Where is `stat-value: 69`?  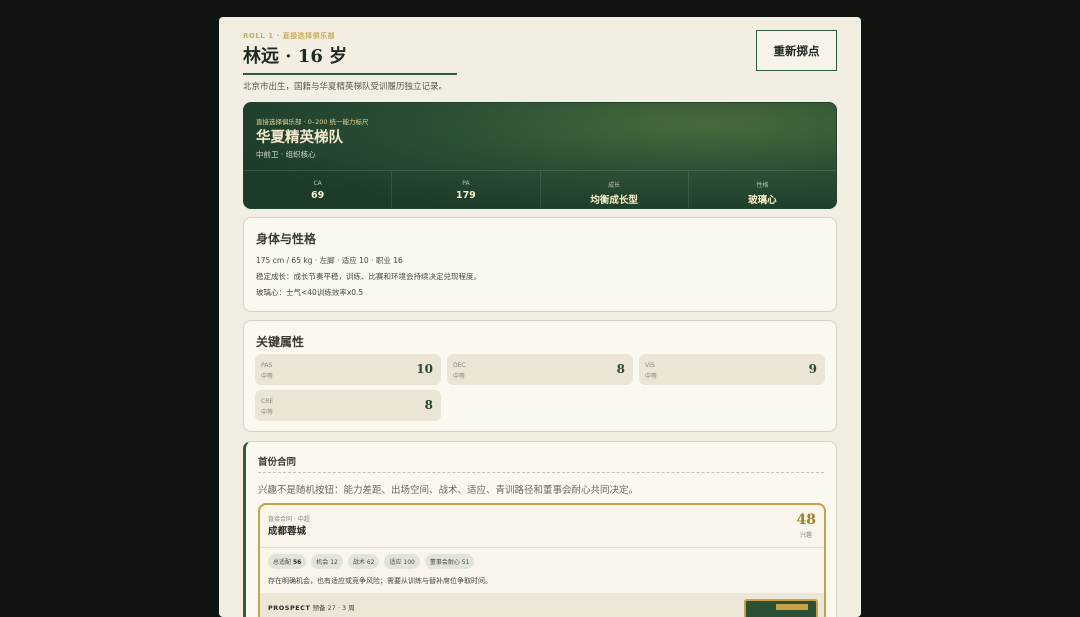
stat-value: 69 is located at coordinates (318, 195).